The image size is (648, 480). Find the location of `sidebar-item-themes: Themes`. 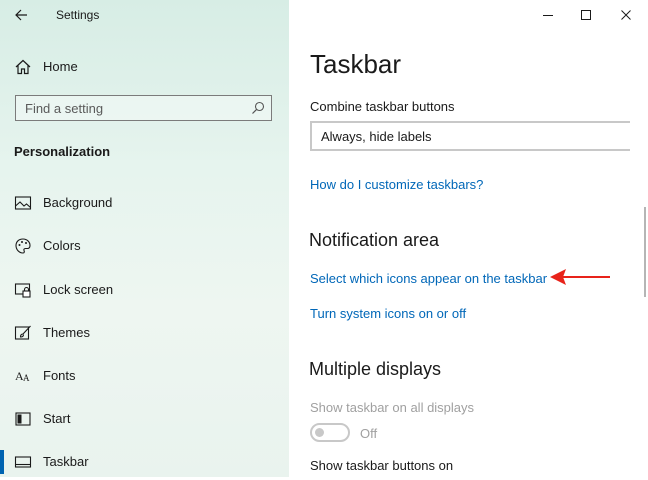

sidebar-item-themes: Themes is located at coordinates (144, 333).